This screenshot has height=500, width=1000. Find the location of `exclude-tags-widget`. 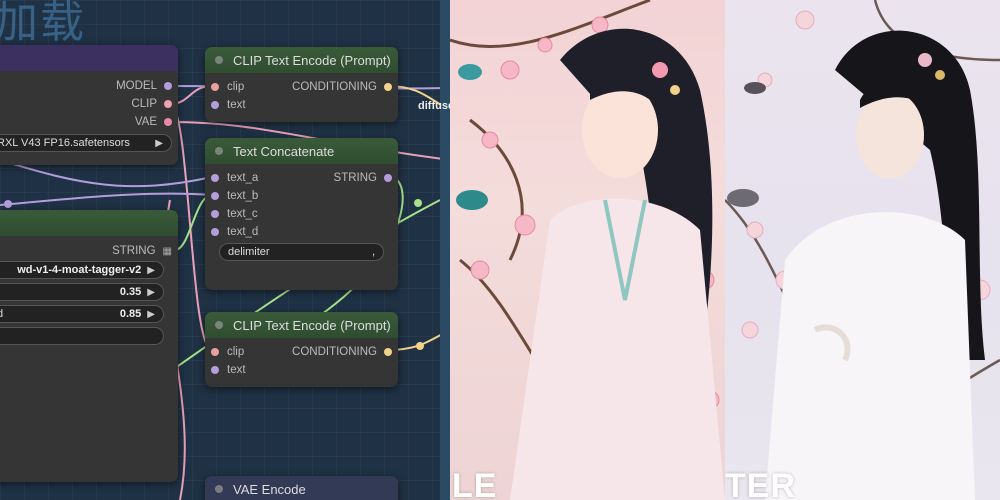

exclude-tags-widget is located at coordinates (82, 336).